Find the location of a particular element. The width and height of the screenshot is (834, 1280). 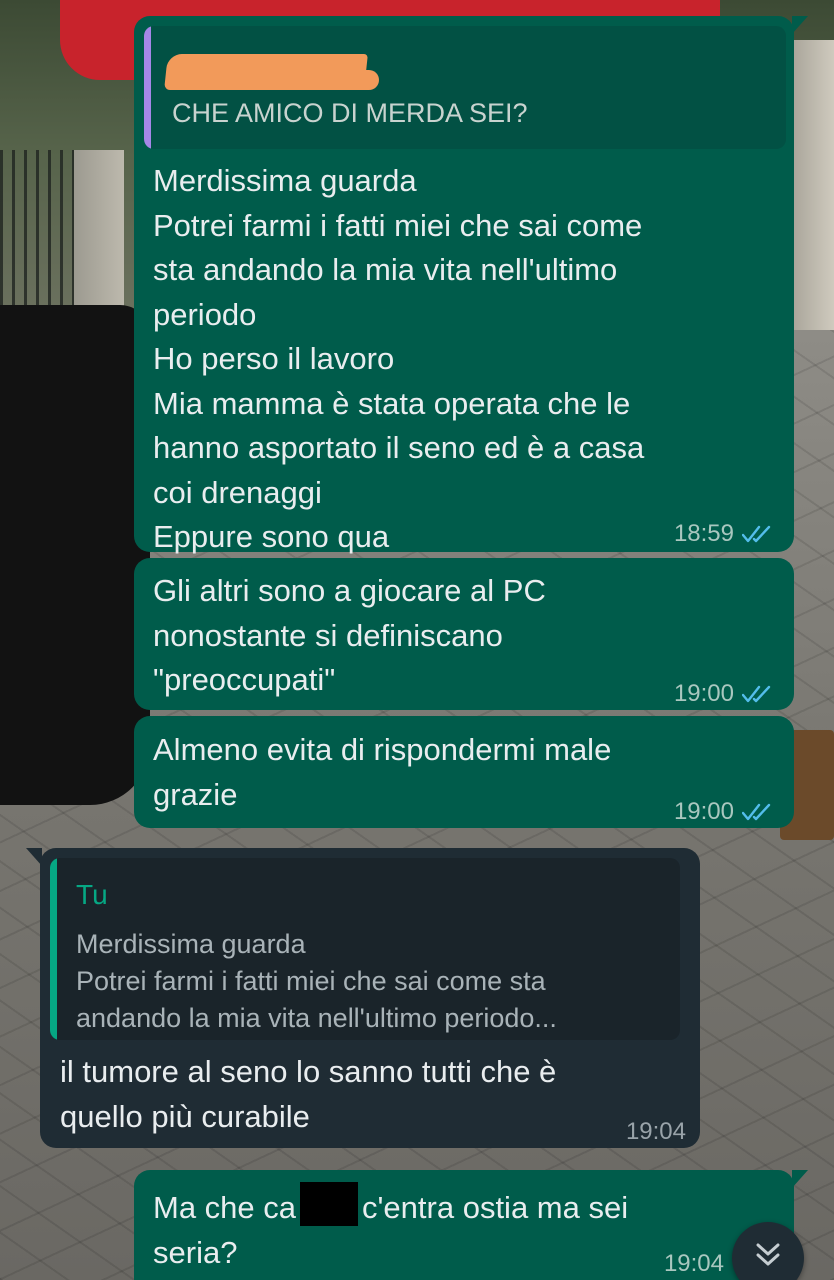

reply-quote-author: Tu is located at coordinates (92, 894).